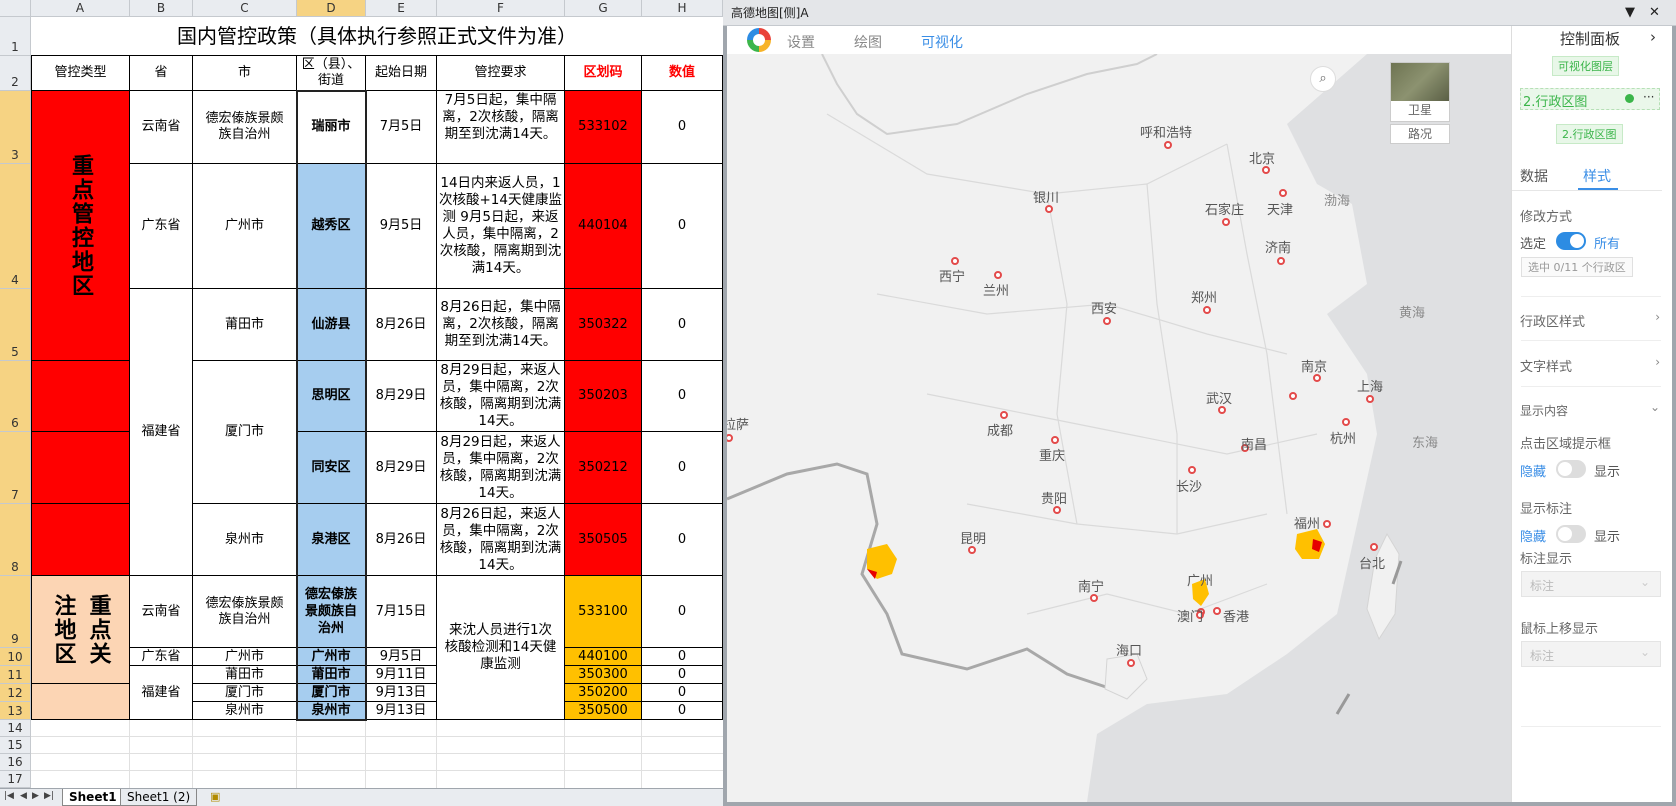  Describe the element at coordinates (1262, 157) in the screenshot. I see `city-label: 北京` at that location.